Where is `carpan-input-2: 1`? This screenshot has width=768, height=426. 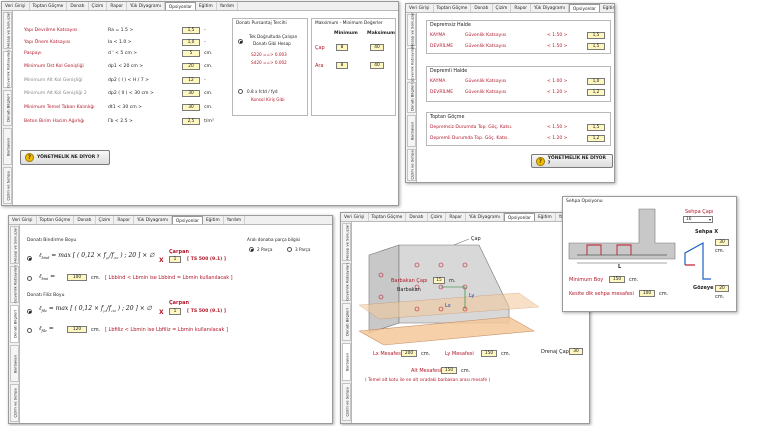 carpan-input-2: 1 is located at coordinates (175, 311).